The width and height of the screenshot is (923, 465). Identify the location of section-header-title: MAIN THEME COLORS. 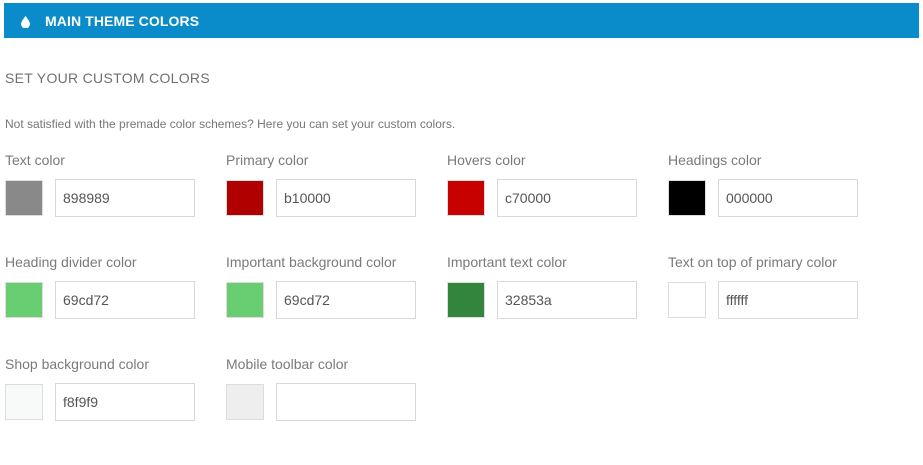
(122, 21).